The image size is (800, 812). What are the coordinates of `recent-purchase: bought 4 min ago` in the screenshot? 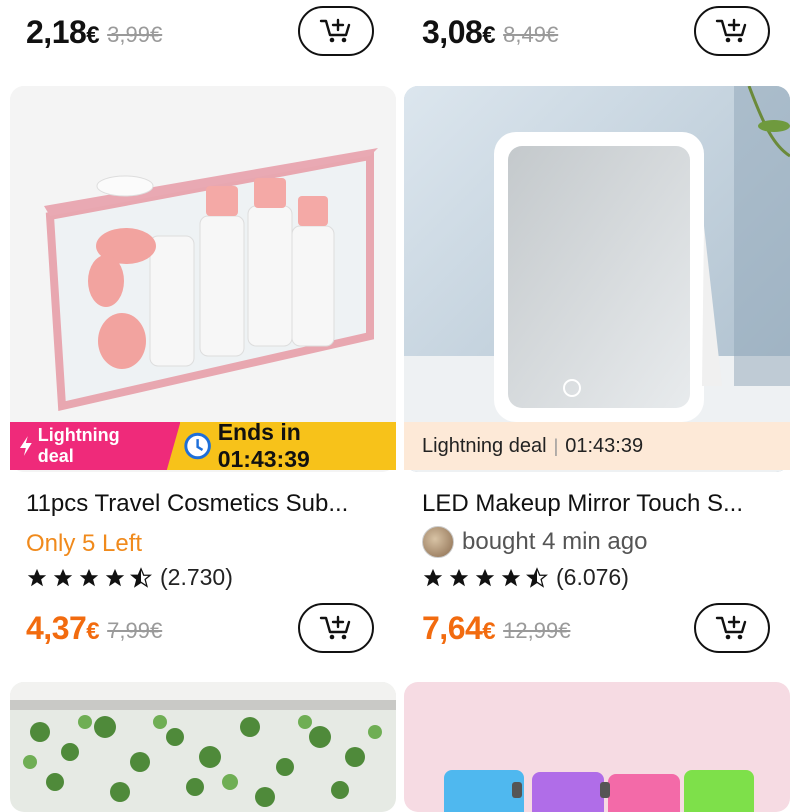 It's located at (534, 542).